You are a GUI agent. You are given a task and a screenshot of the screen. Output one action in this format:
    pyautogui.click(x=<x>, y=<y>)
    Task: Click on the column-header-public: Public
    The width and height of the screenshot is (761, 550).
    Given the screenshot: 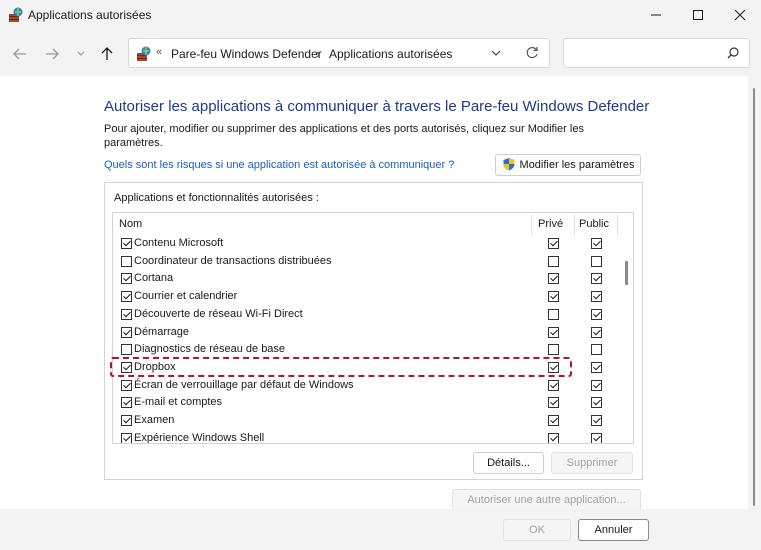 What is the action you would take?
    pyautogui.click(x=594, y=224)
    